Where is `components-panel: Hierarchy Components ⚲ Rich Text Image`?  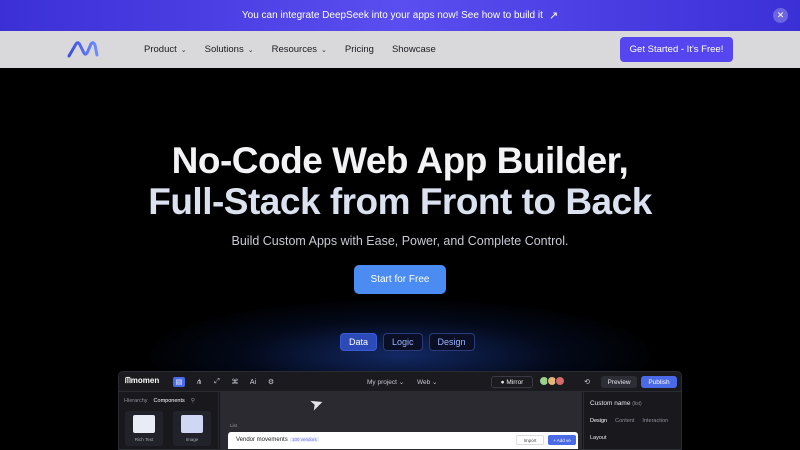 components-panel: Hierarchy Components ⚲ Rich Text Image is located at coordinates (169, 420).